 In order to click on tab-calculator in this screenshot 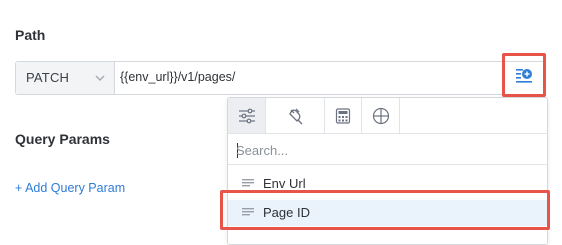, I will do `click(343, 115)`.